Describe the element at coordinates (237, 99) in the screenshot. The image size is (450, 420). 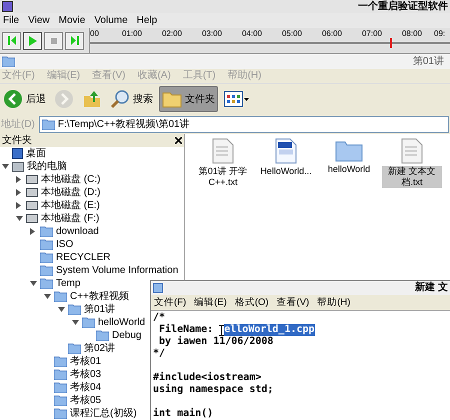
I see `views-grid-icon` at that location.